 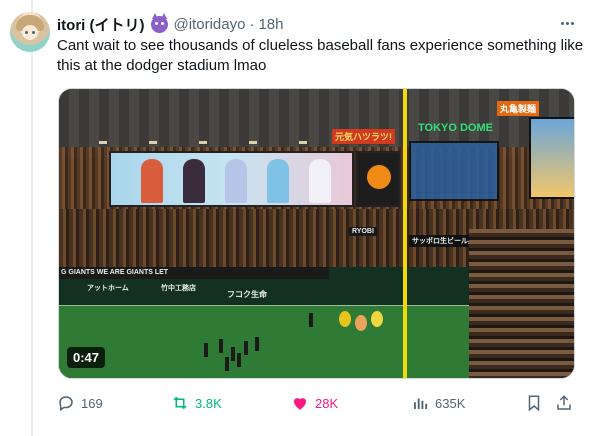 What do you see at coordinates (231, 179) in the screenshot?
I see `scoreboard-screen` at bounding box center [231, 179].